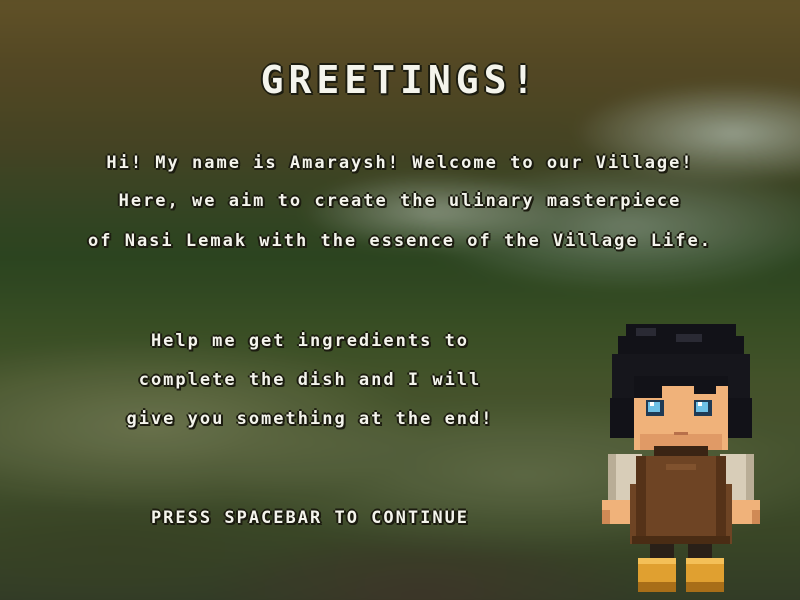  I want to click on continue-prompt: PRESS SPACEBAR TO CONTINUE, so click(310, 518).